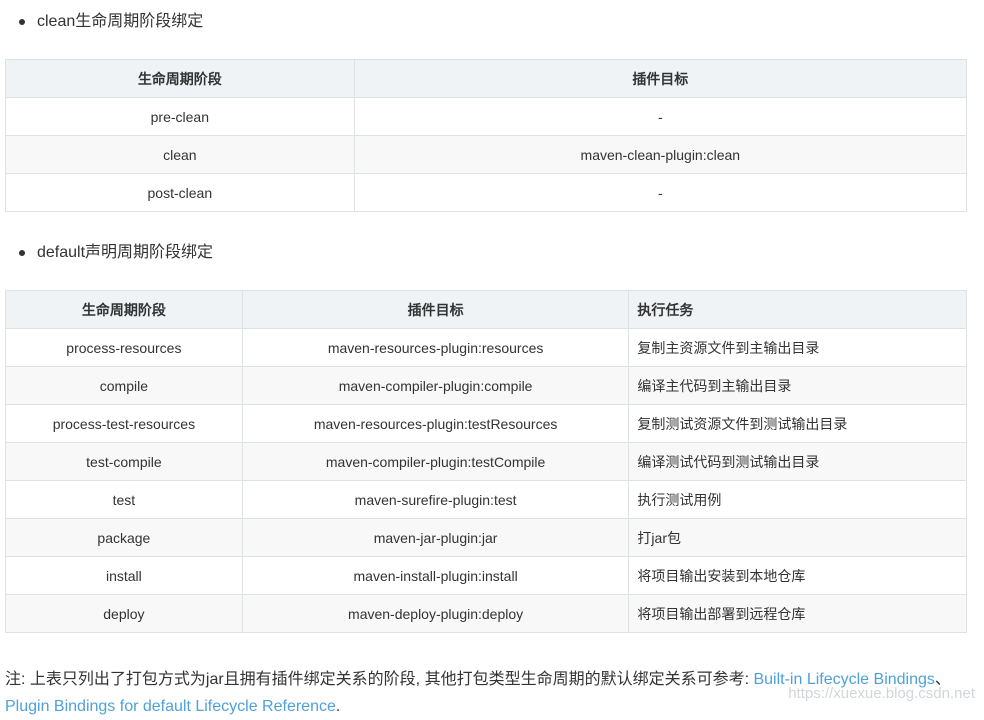 The image size is (984, 720). What do you see at coordinates (180, 192) in the screenshot?
I see `cell-phase: post-clean` at bounding box center [180, 192].